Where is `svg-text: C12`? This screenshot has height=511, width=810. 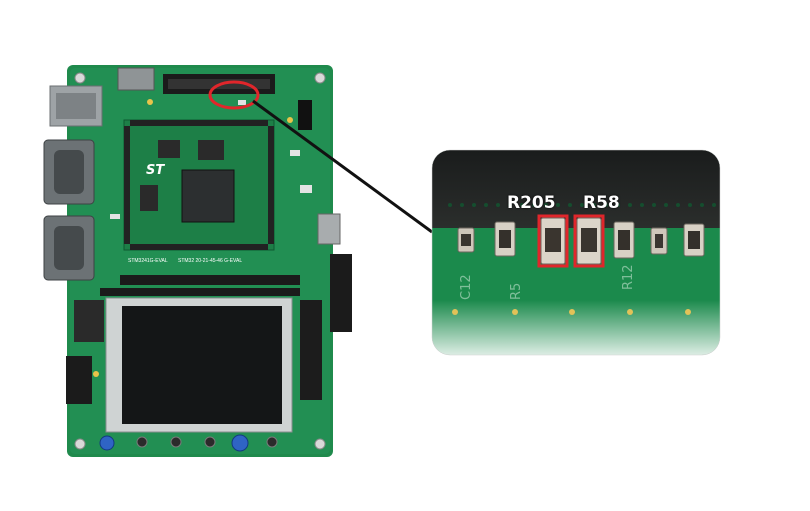
svg-text: C12 is located at coordinates (466, 287).